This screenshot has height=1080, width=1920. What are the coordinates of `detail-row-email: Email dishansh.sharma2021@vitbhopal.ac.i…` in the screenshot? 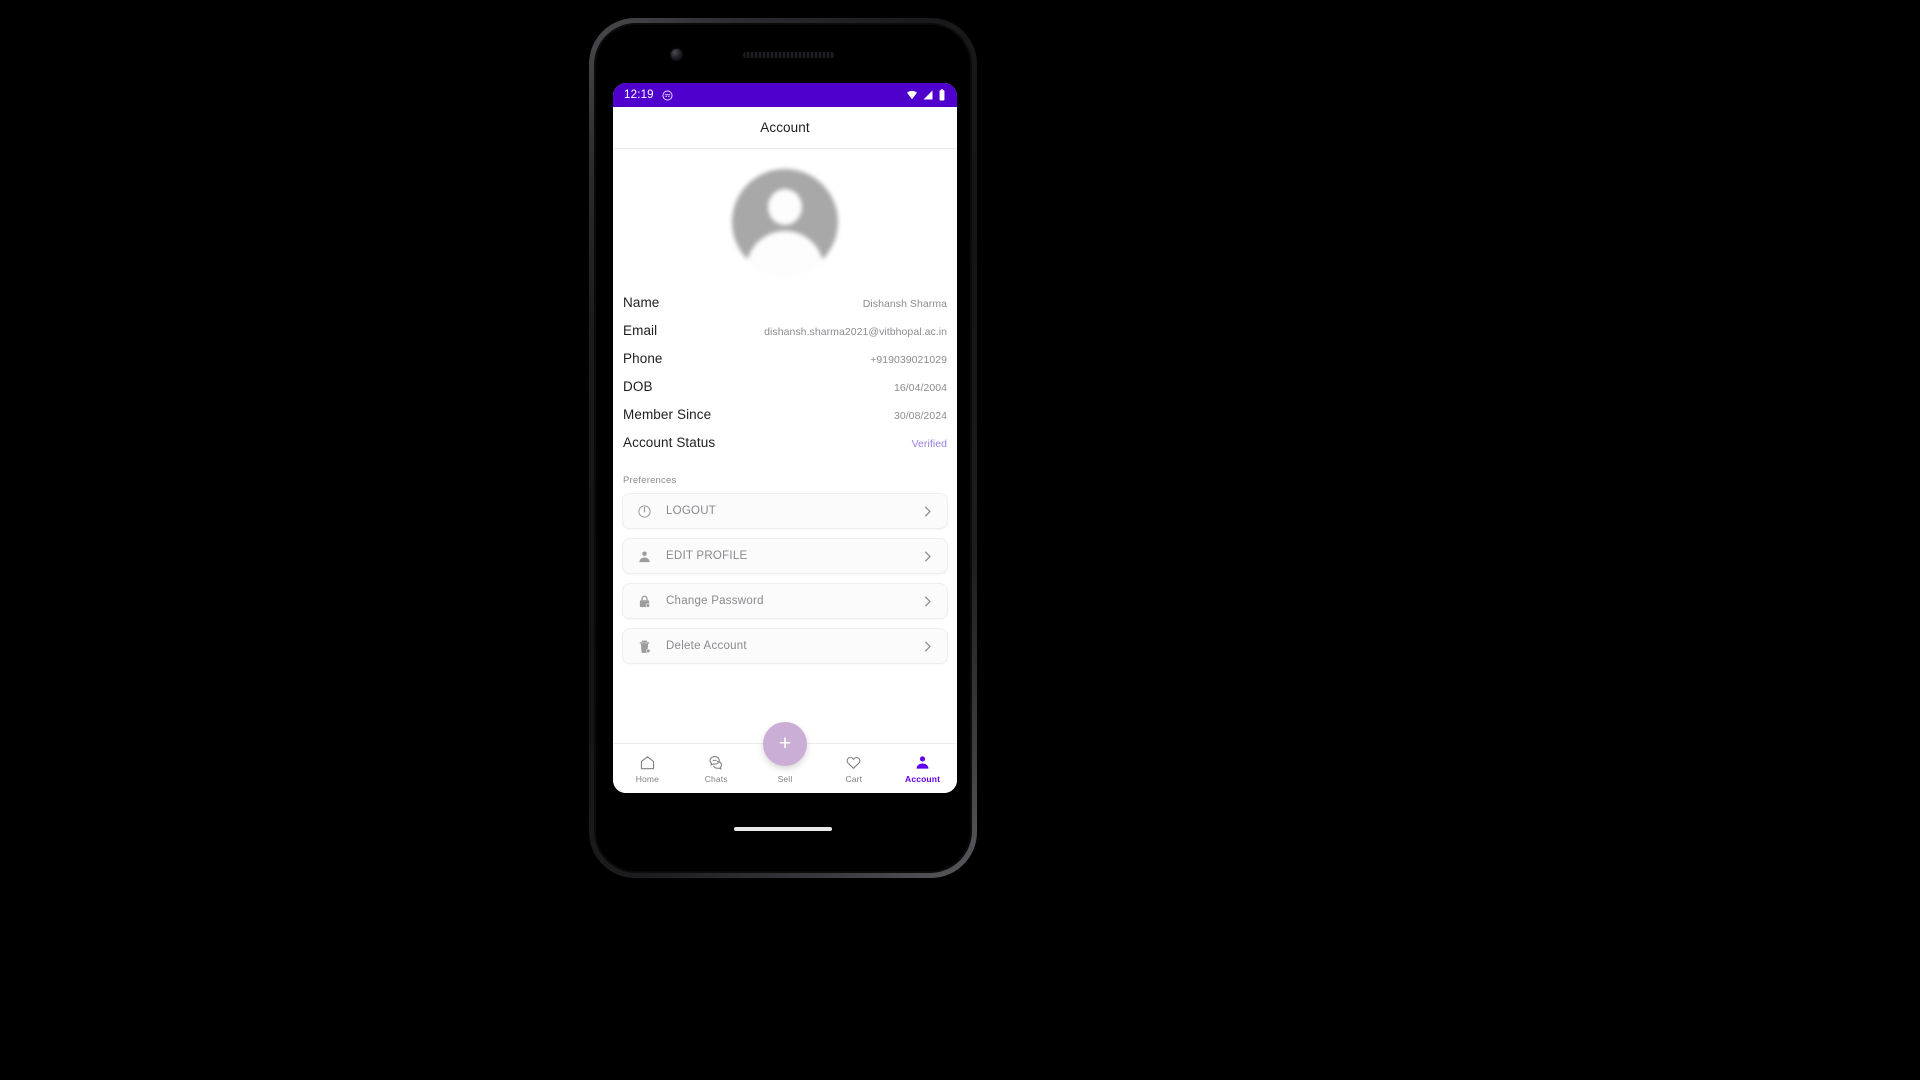 It's located at (785, 333).